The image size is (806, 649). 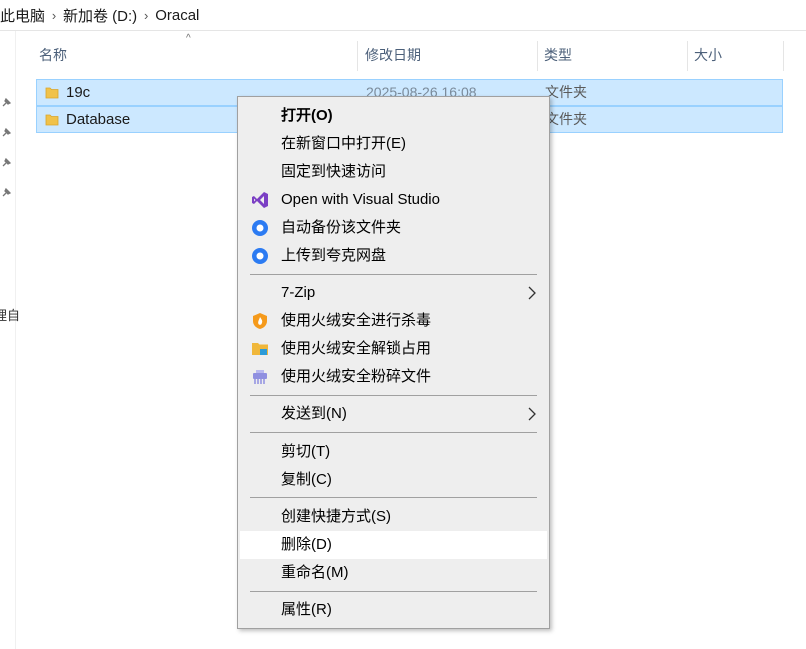 What do you see at coordinates (8, 340) in the screenshot?
I see `navigation-pane` at bounding box center [8, 340].